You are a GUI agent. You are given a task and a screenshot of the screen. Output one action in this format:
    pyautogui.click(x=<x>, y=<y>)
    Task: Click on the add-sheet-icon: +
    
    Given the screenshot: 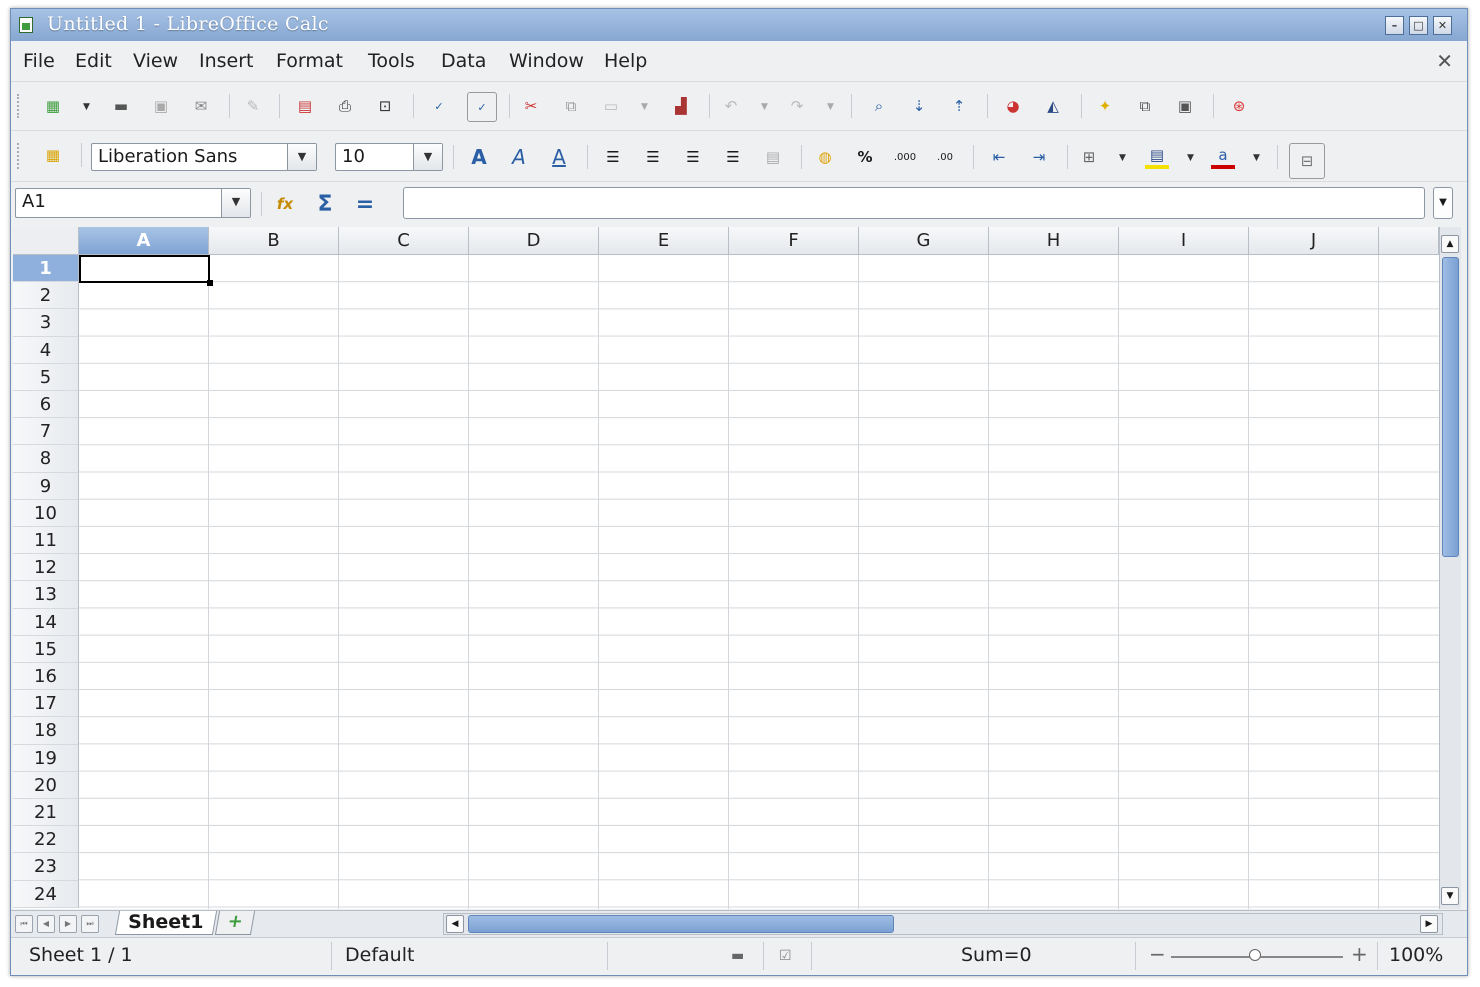 What is the action you would take?
    pyautogui.click(x=235, y=923)
    